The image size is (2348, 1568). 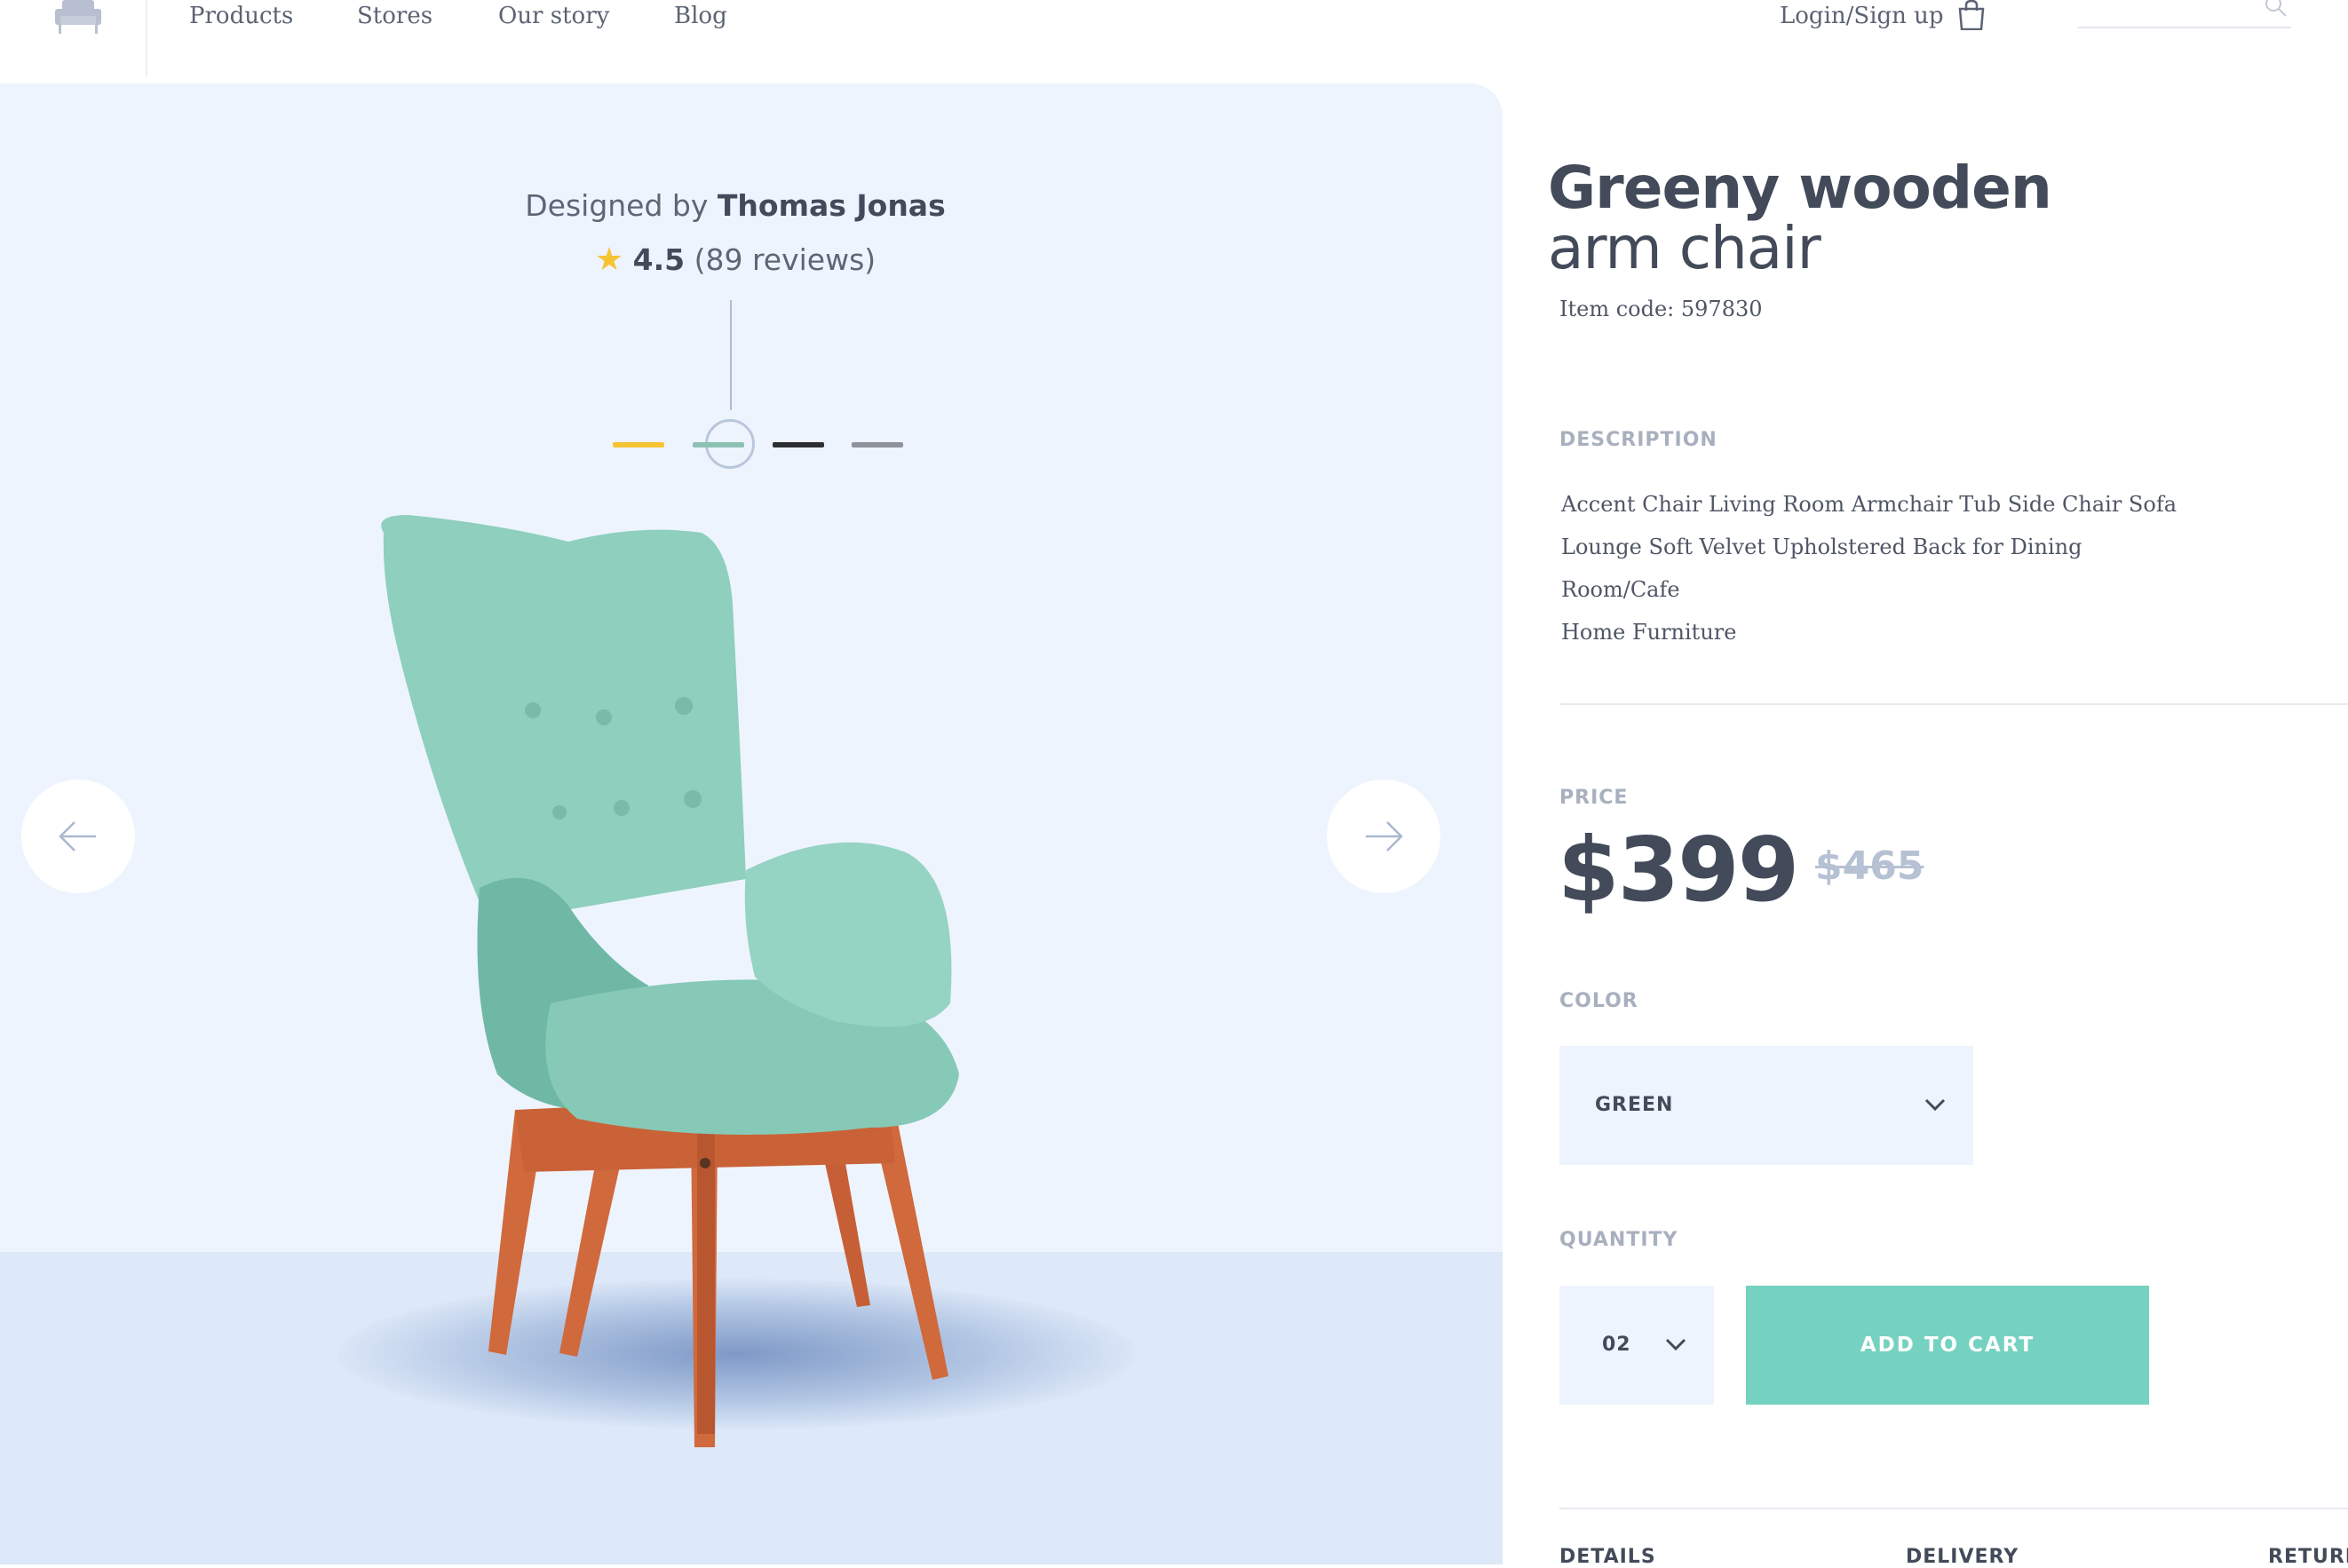 I want to click on item-code: Item code: 597830, so click(x=1661, y=309).